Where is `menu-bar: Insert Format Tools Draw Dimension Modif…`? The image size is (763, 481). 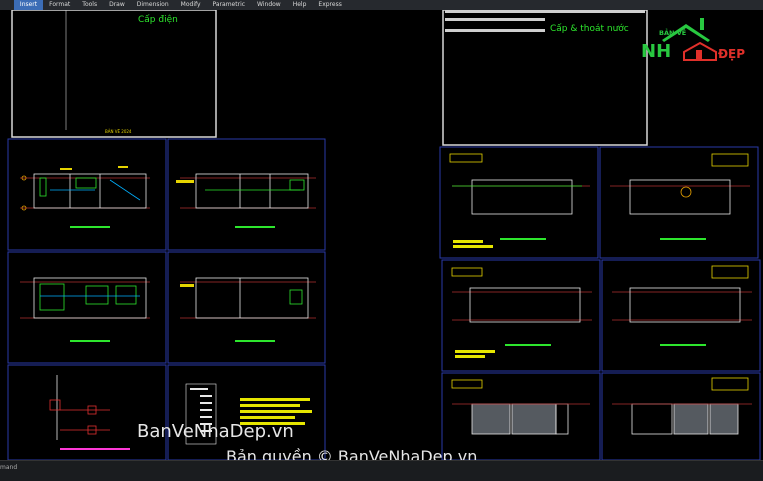 menu-bar: Insert Format Tools Draw Dimension Modif… is located at coordinates (381, 5).